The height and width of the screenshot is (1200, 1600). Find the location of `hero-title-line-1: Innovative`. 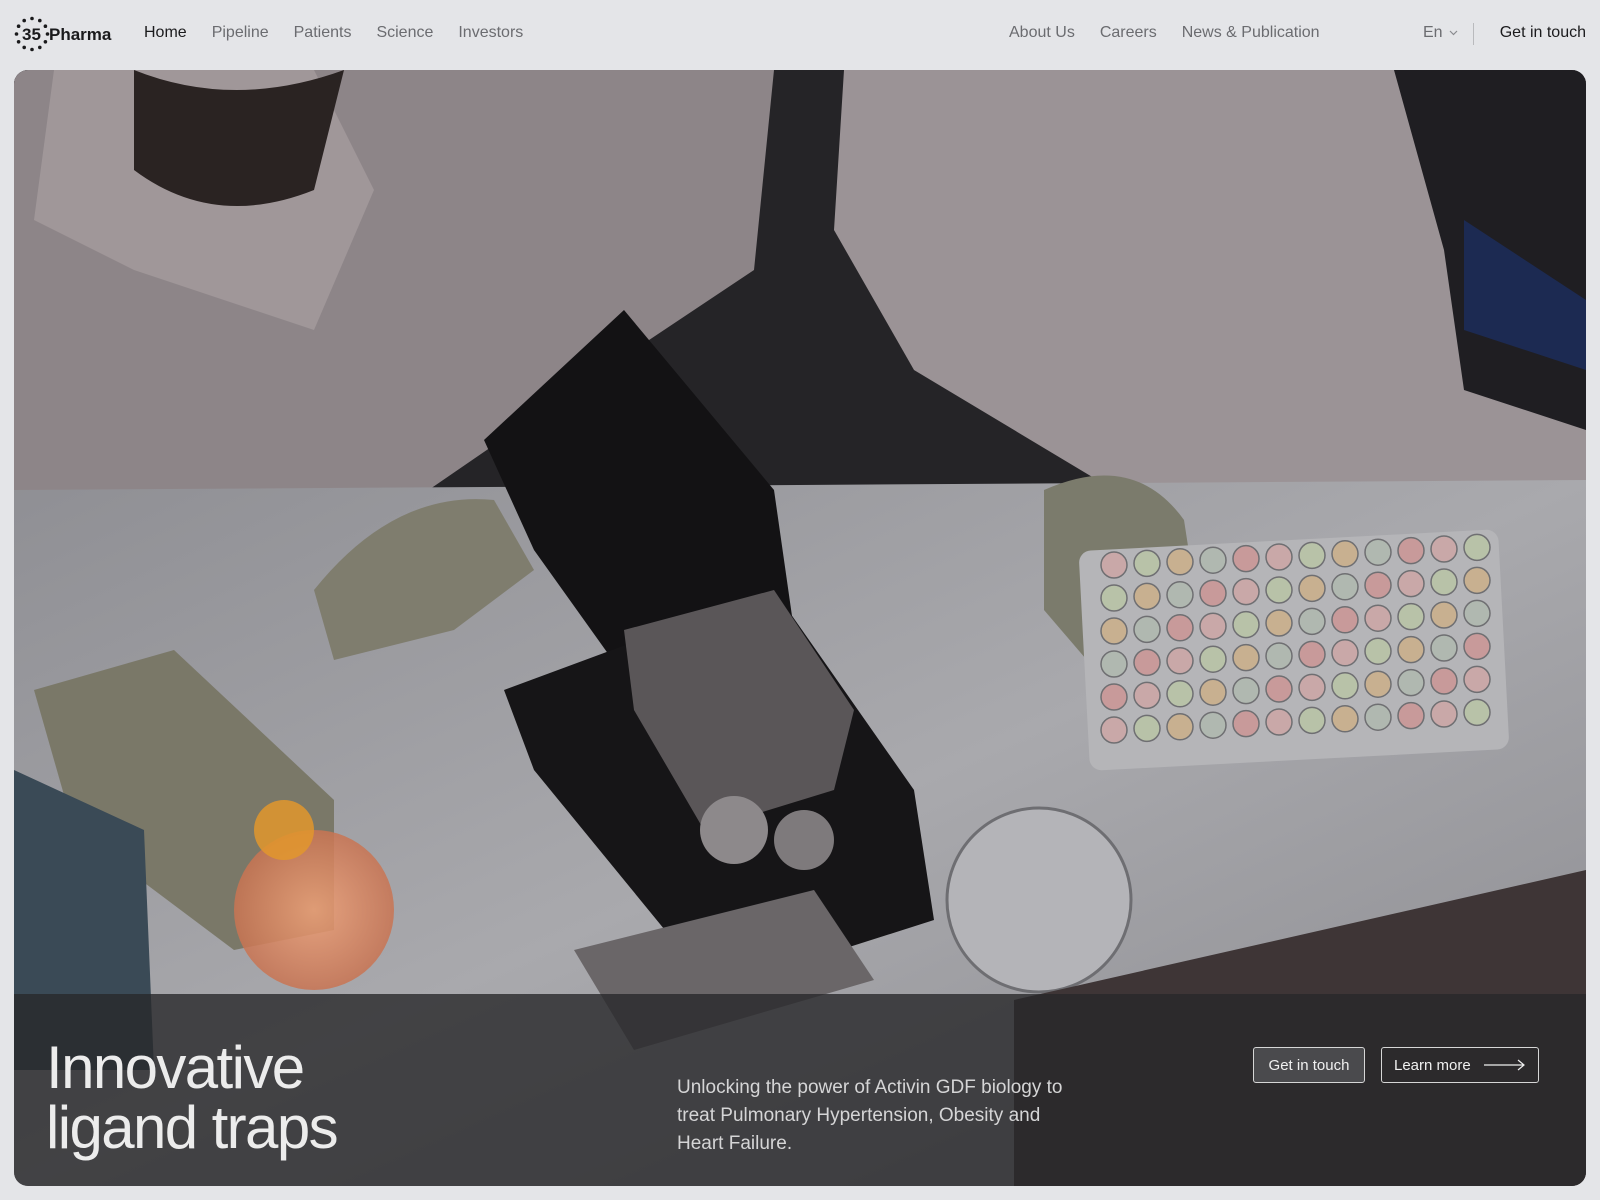

hero-title-line-1: Innovative is located at coordinates (175, 1067).